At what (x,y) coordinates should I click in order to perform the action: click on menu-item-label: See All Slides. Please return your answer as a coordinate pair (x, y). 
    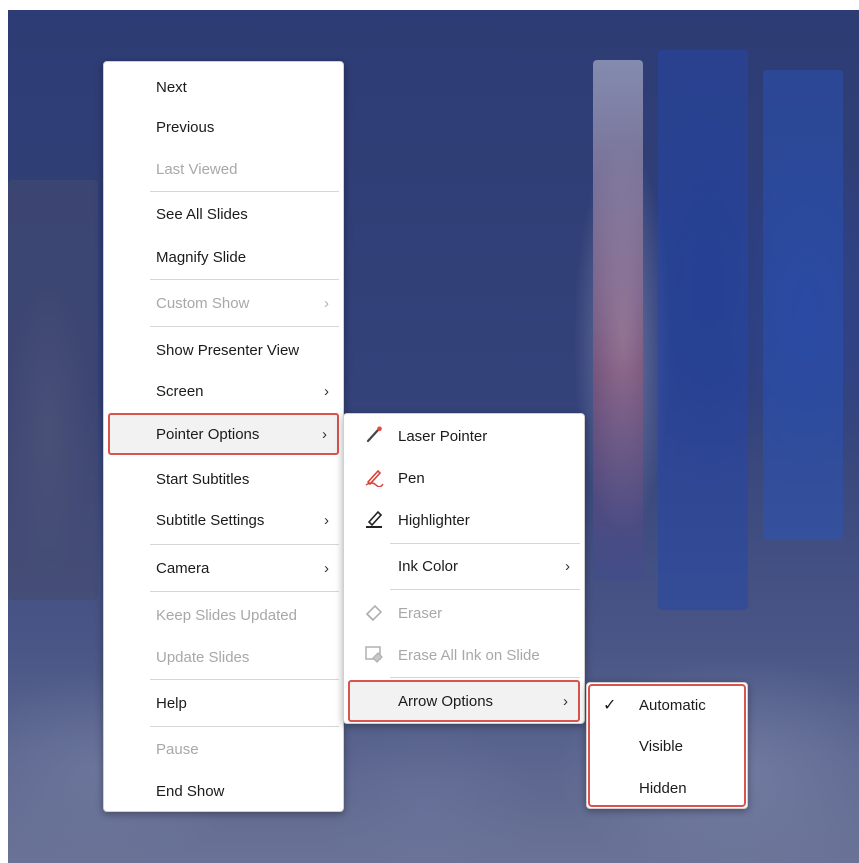
    Looking at the image, I should click on (202, 214).